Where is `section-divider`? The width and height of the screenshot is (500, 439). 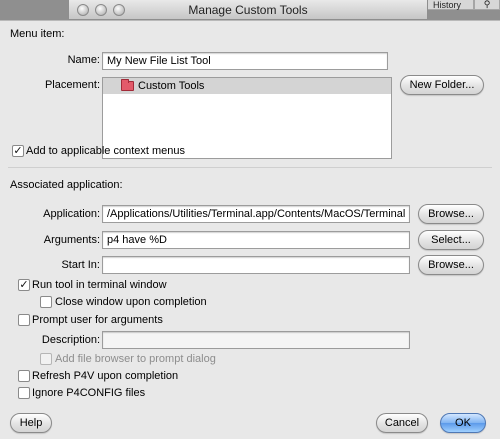 section-divider is located at coordinates (250, 167).